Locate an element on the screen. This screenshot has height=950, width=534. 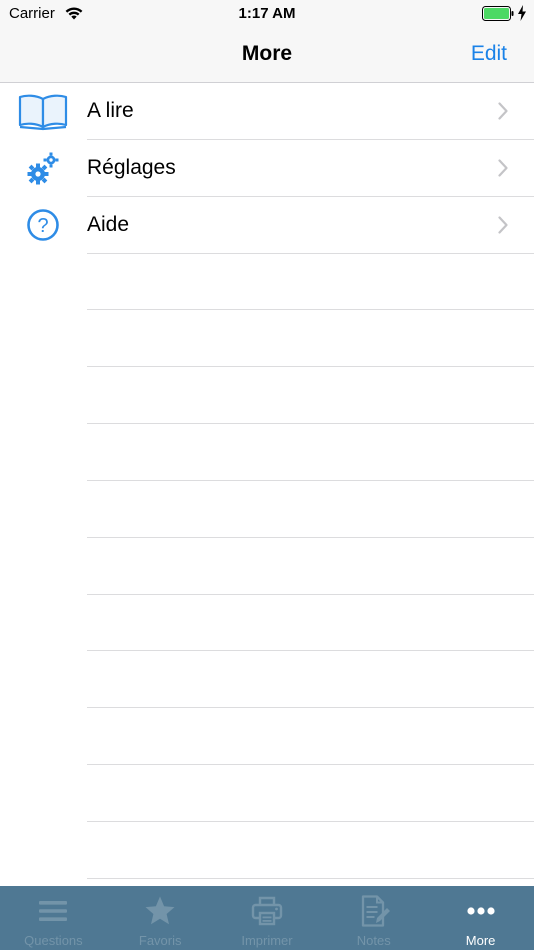
tab-questions: Questions is located at coordinates (53, 918).